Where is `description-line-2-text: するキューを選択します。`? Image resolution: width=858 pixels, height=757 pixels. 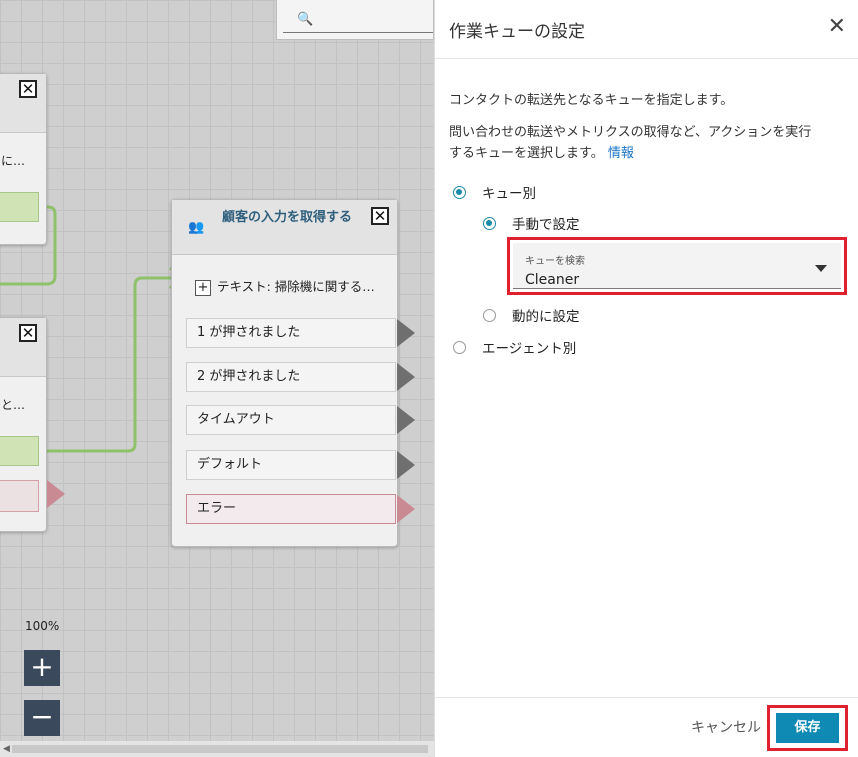
description-line-2-text: するキューを選択します。 is located at coordinates (526, 153).